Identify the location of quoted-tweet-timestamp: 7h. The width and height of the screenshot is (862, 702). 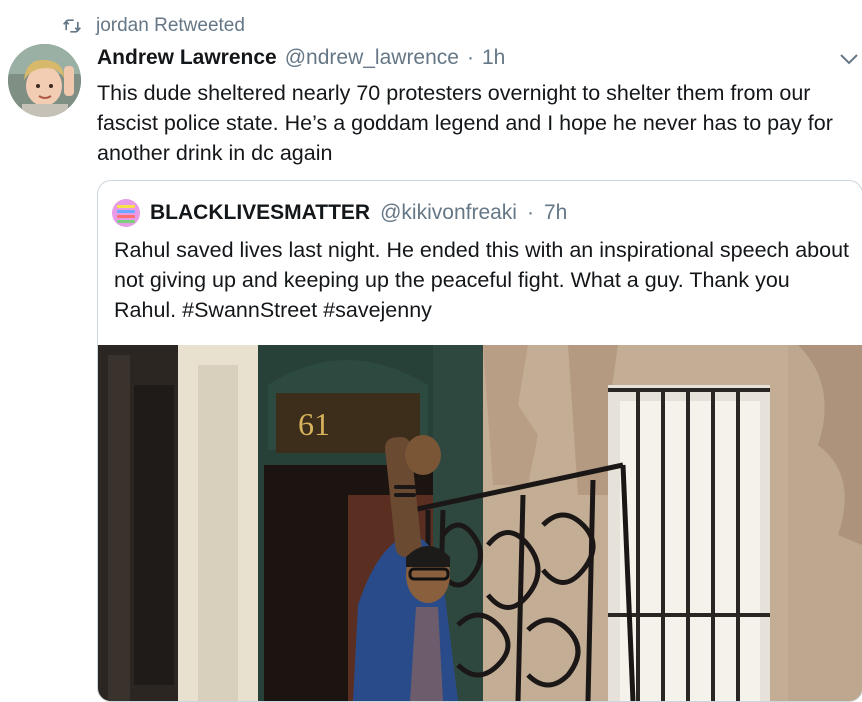
(555, 213).